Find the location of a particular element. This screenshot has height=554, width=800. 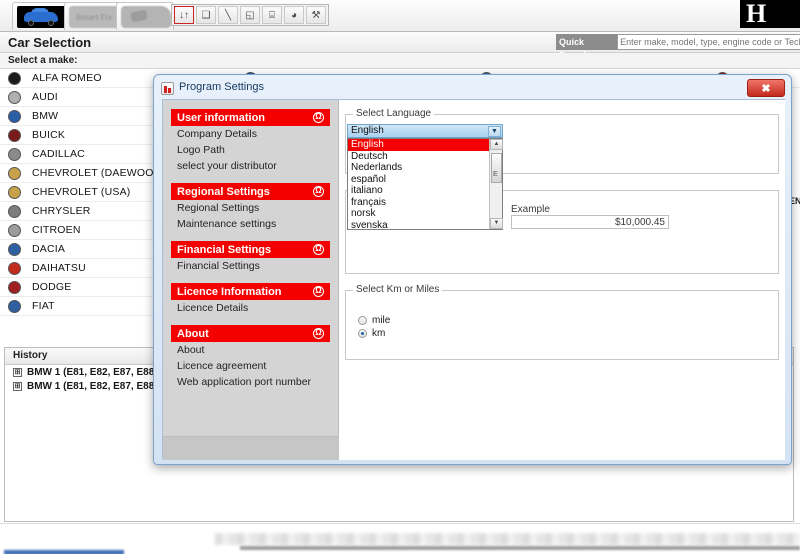

make-name: BMW is located at coordinates (45, 116).